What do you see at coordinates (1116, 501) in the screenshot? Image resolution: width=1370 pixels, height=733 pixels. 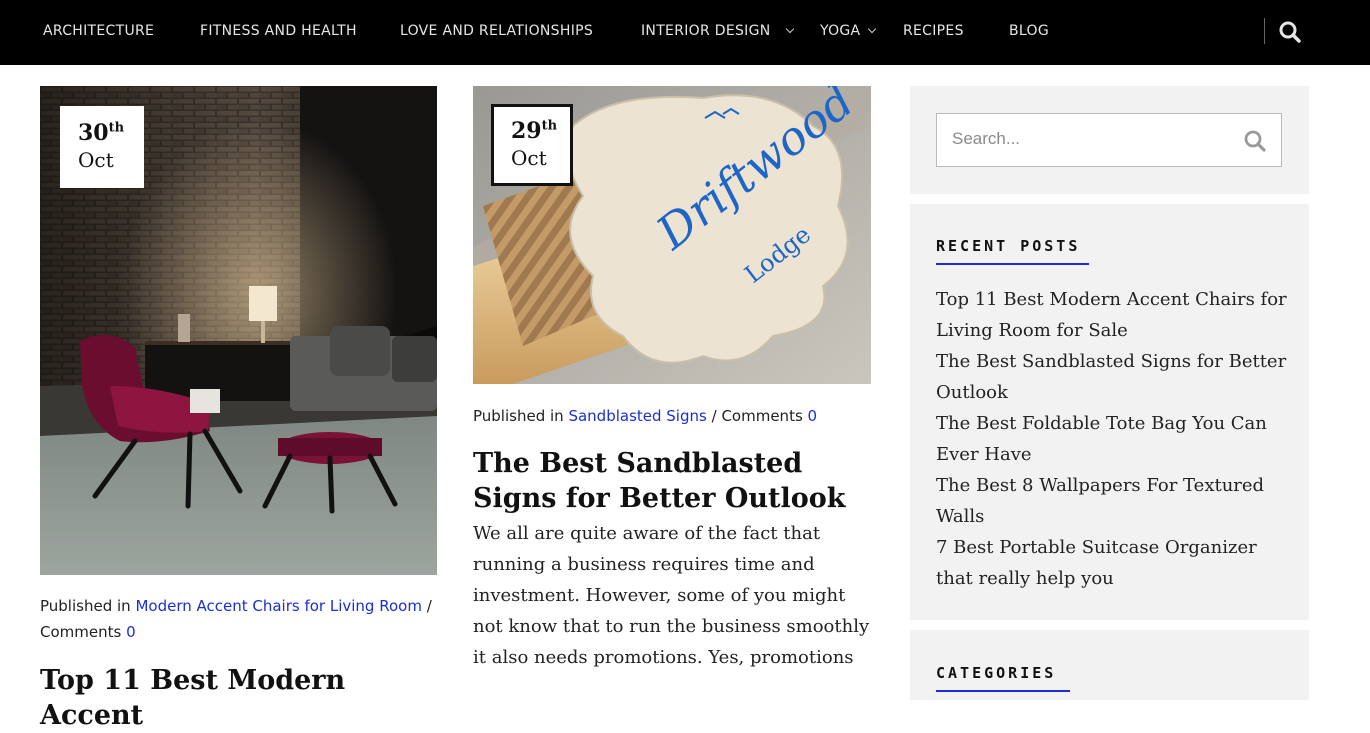 I see `recent-post-link: The Best 8 Wallpapers For Textured Walls` at bounding box center [1116, 501].